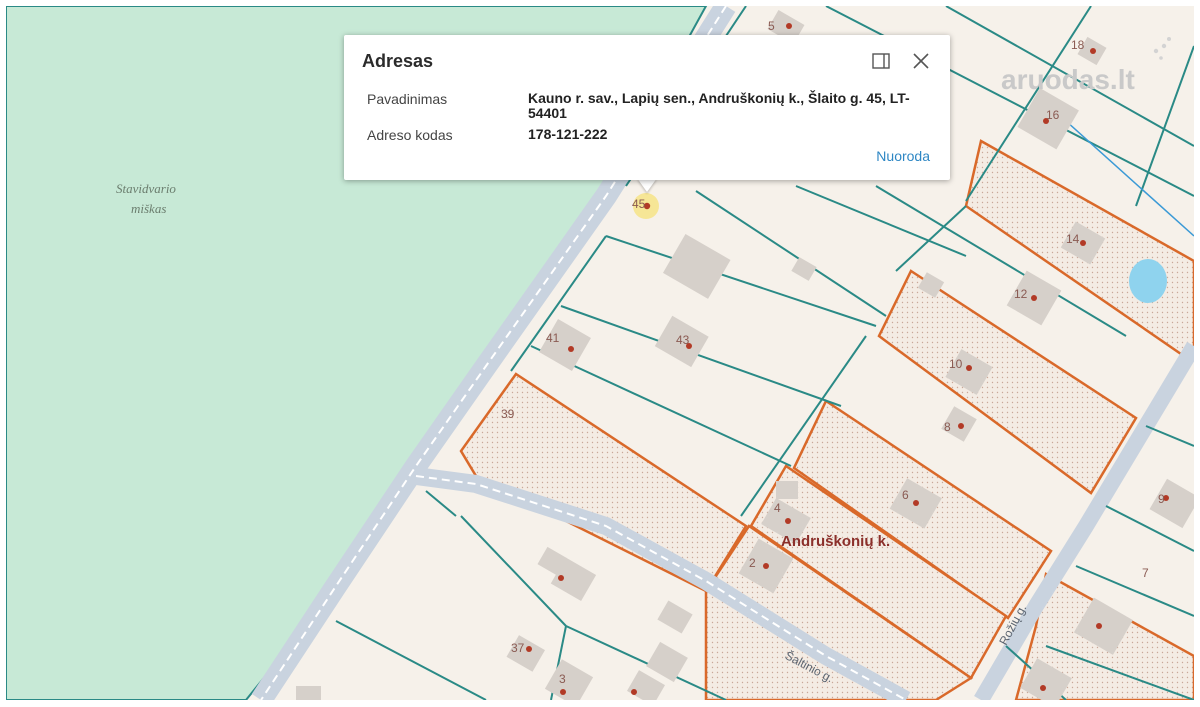 The height and width of the screenshot is (707, 1200). I want to click on watermark-logo: aruodas.lt, so click(1068, 79).